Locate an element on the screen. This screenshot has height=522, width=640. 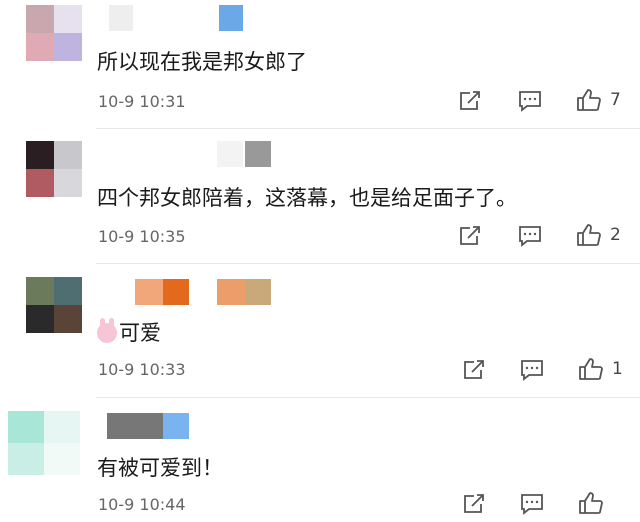
like-button: 7 is located at coordinates (598, 100).